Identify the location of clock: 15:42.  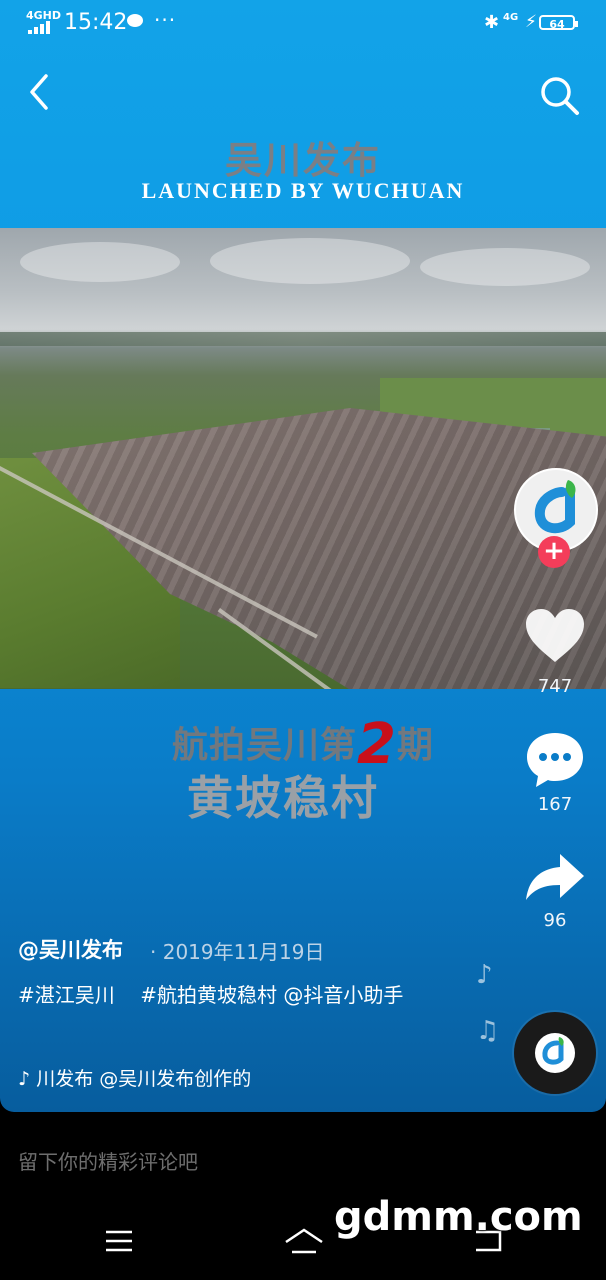
(96, 22).